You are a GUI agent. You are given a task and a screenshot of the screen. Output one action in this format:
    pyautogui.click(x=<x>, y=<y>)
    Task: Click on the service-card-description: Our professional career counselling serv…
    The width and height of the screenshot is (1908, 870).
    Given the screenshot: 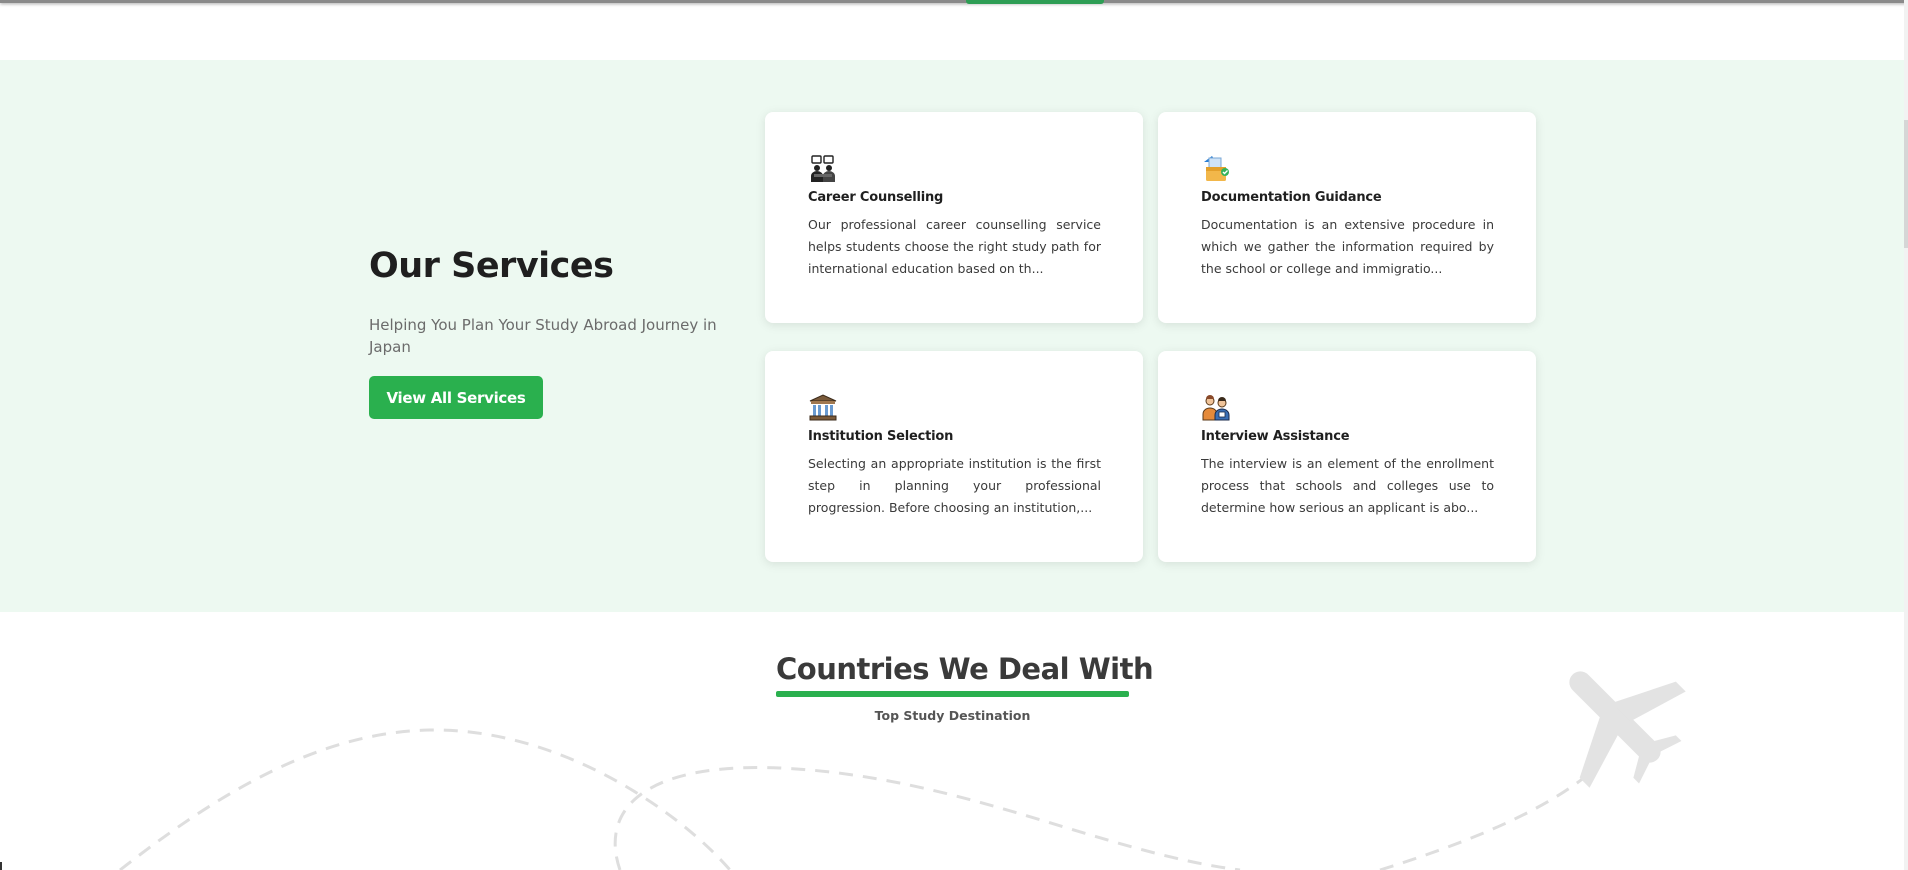 What is the action you would take?
    pyautogui.click(x=954, y=246)
    